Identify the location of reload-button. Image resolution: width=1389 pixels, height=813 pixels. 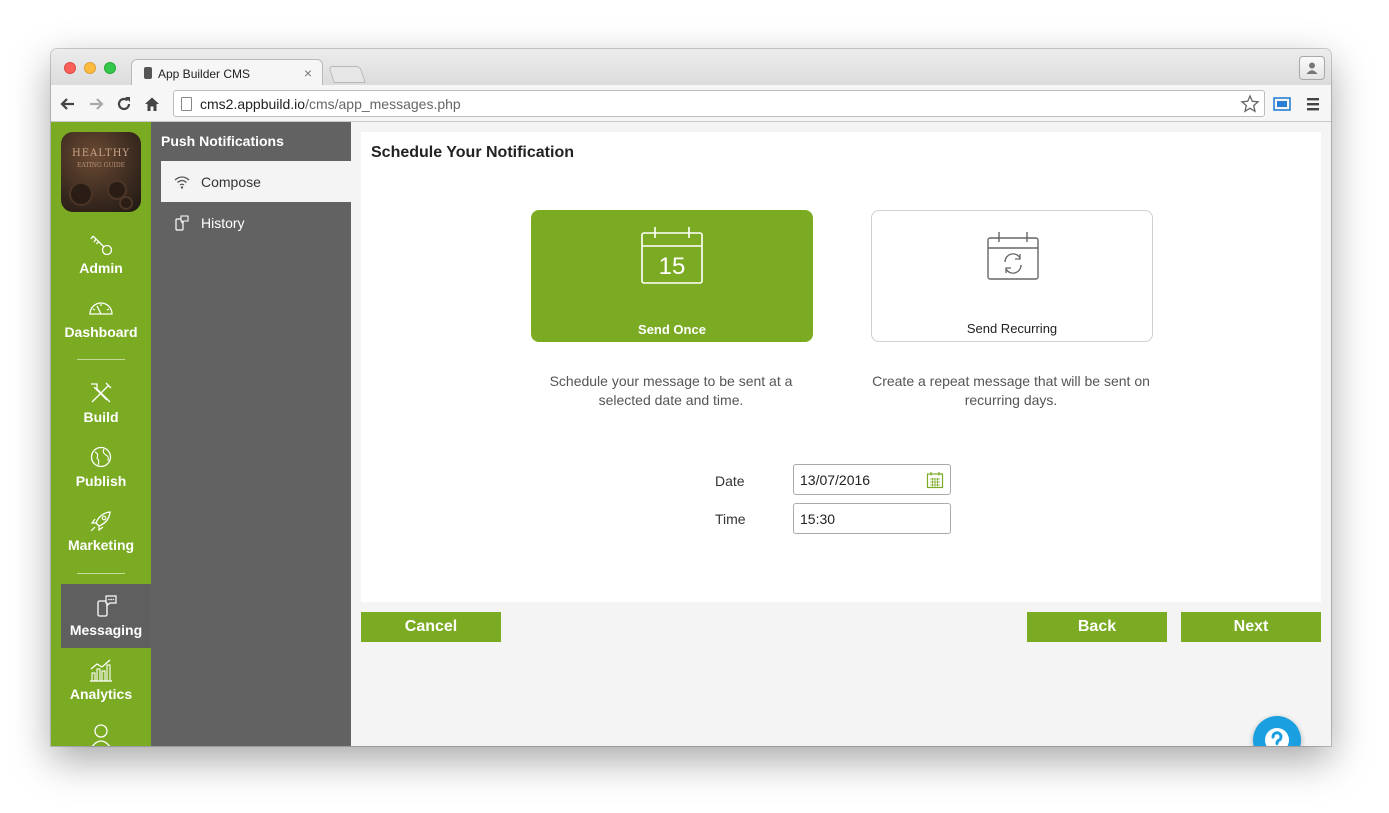
(124, 104).